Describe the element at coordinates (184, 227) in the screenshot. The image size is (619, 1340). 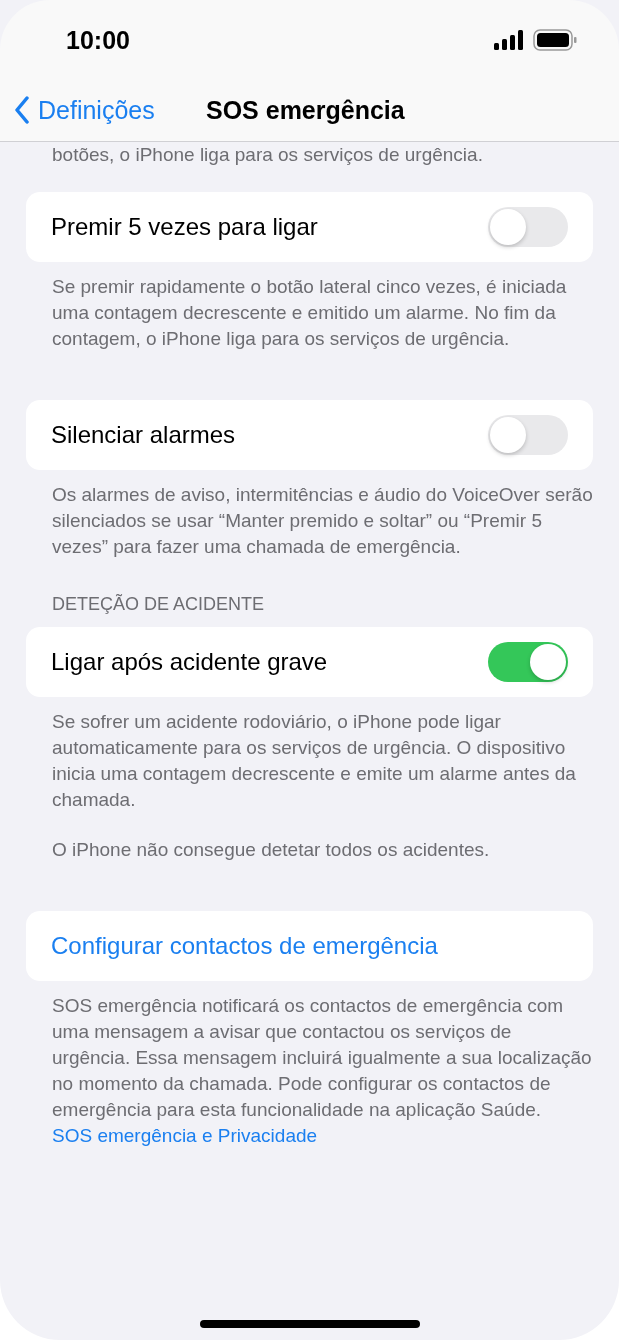
I see `setting-label: Premir 5 vezes para ligar` at that location.